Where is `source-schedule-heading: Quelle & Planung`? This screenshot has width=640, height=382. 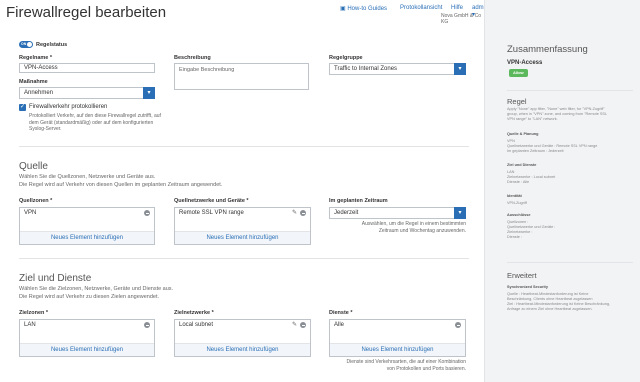
source-schedule-heading: Quelle & Planung is located at coordinates (523, 134).